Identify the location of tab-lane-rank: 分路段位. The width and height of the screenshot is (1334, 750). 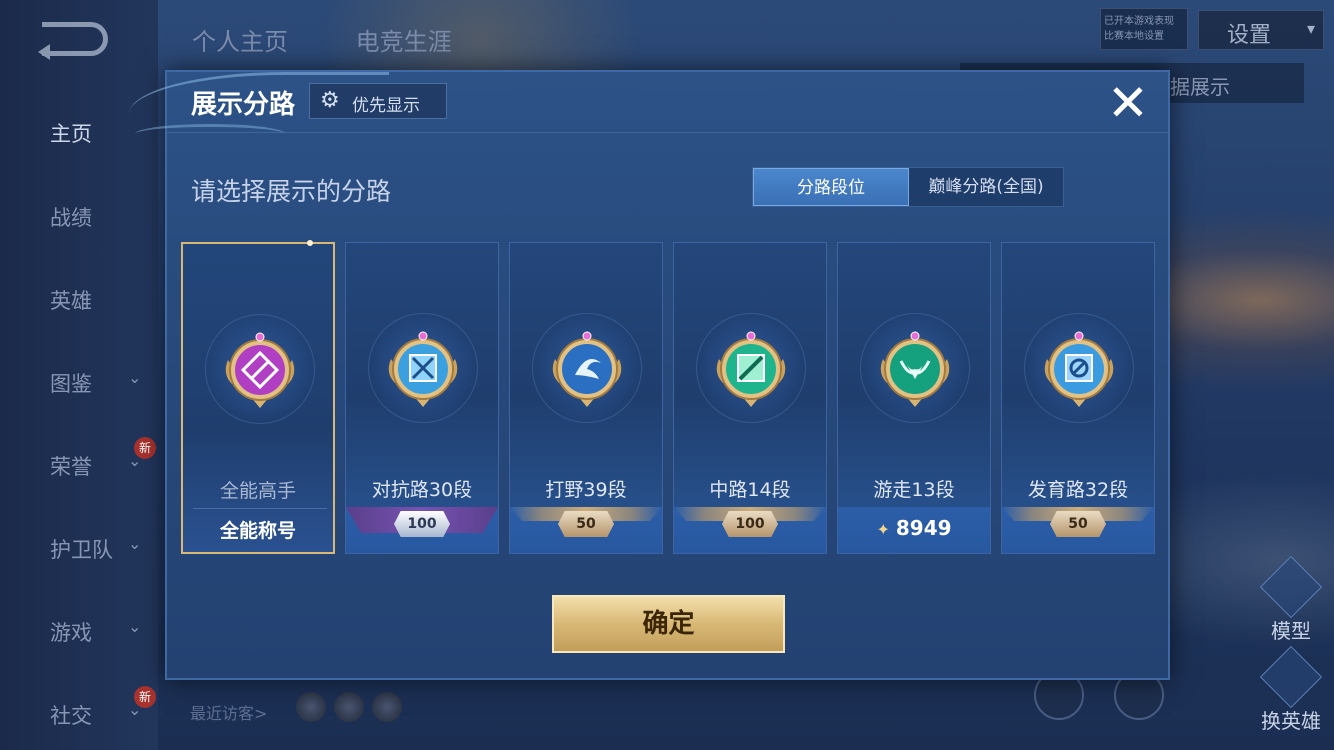
(831, 187).